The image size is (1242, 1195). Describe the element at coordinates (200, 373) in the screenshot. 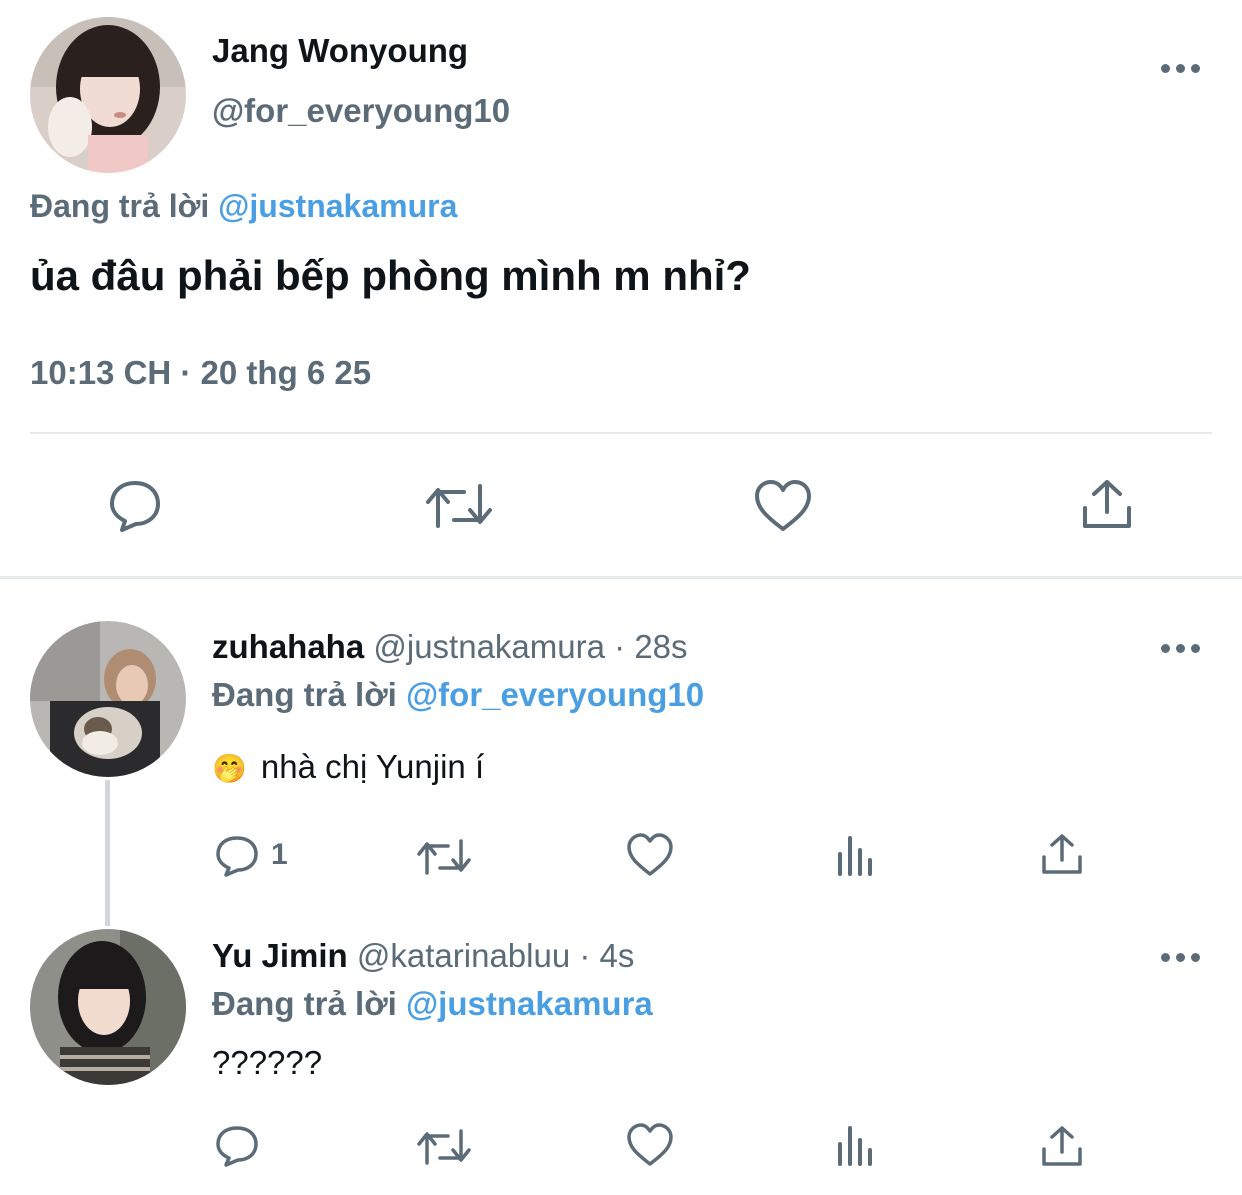

I see `main-timestamp: 10:13 CH · 20 thg 6 25` at that location.